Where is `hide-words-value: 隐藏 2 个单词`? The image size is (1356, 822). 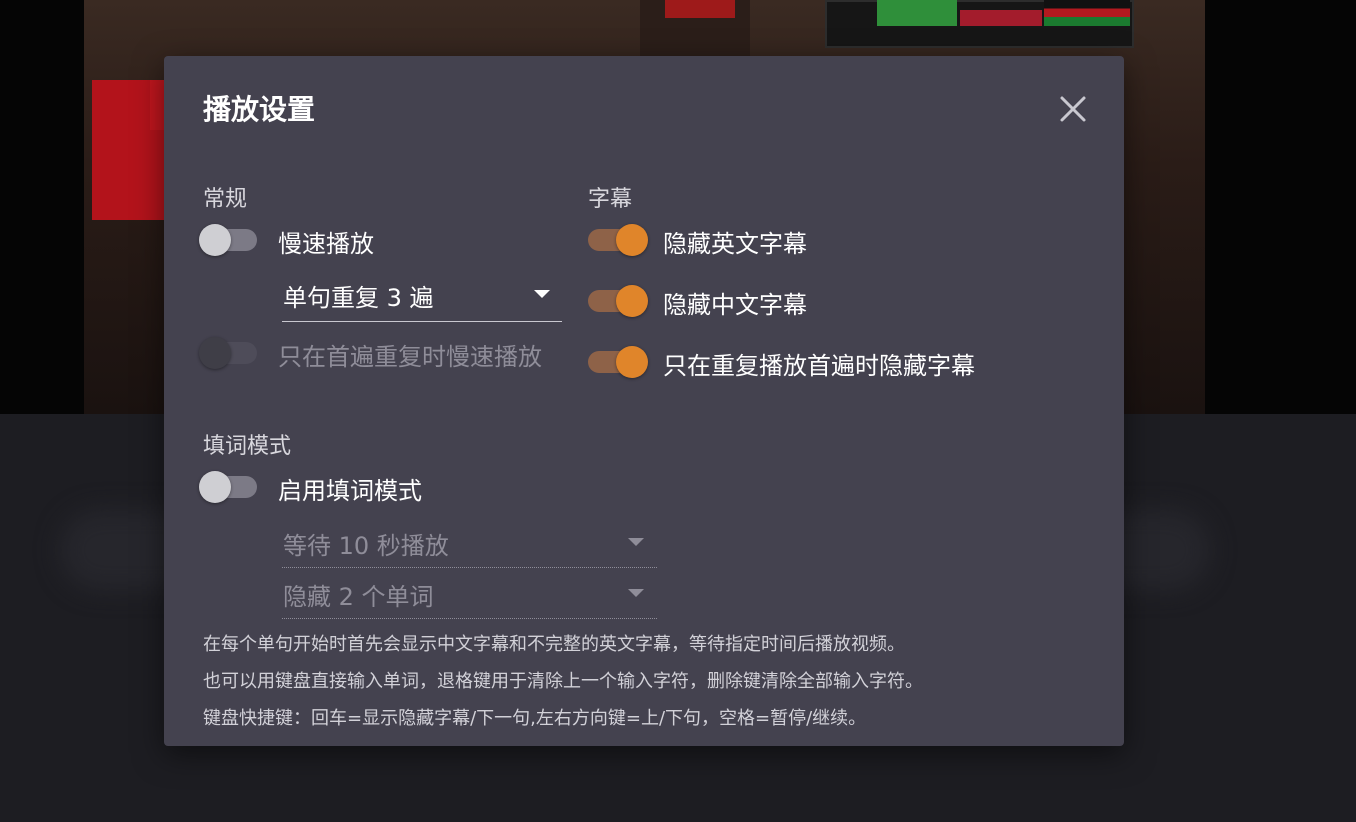 hide-words-value: 隐藏 2 个单词 is located at coordinates (358, 597).